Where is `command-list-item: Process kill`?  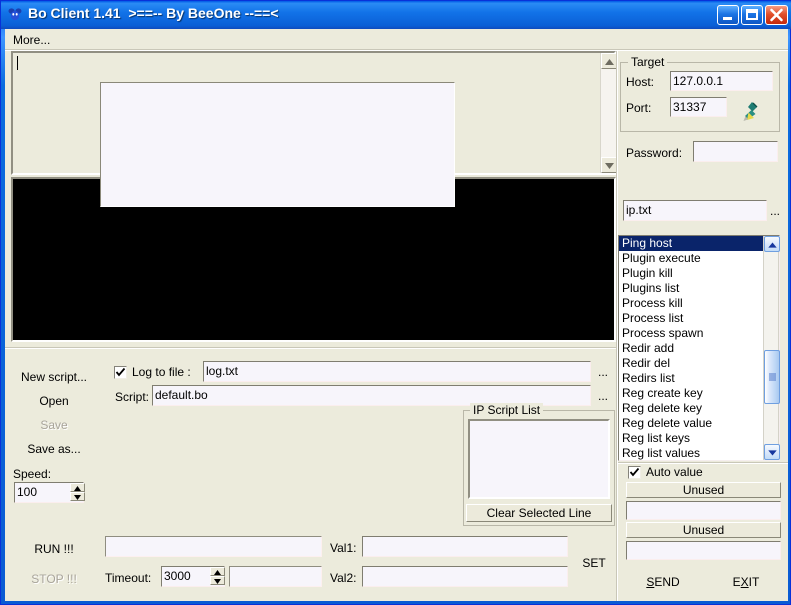 command-list-item: Process kill is located at coordinates (691, 303).